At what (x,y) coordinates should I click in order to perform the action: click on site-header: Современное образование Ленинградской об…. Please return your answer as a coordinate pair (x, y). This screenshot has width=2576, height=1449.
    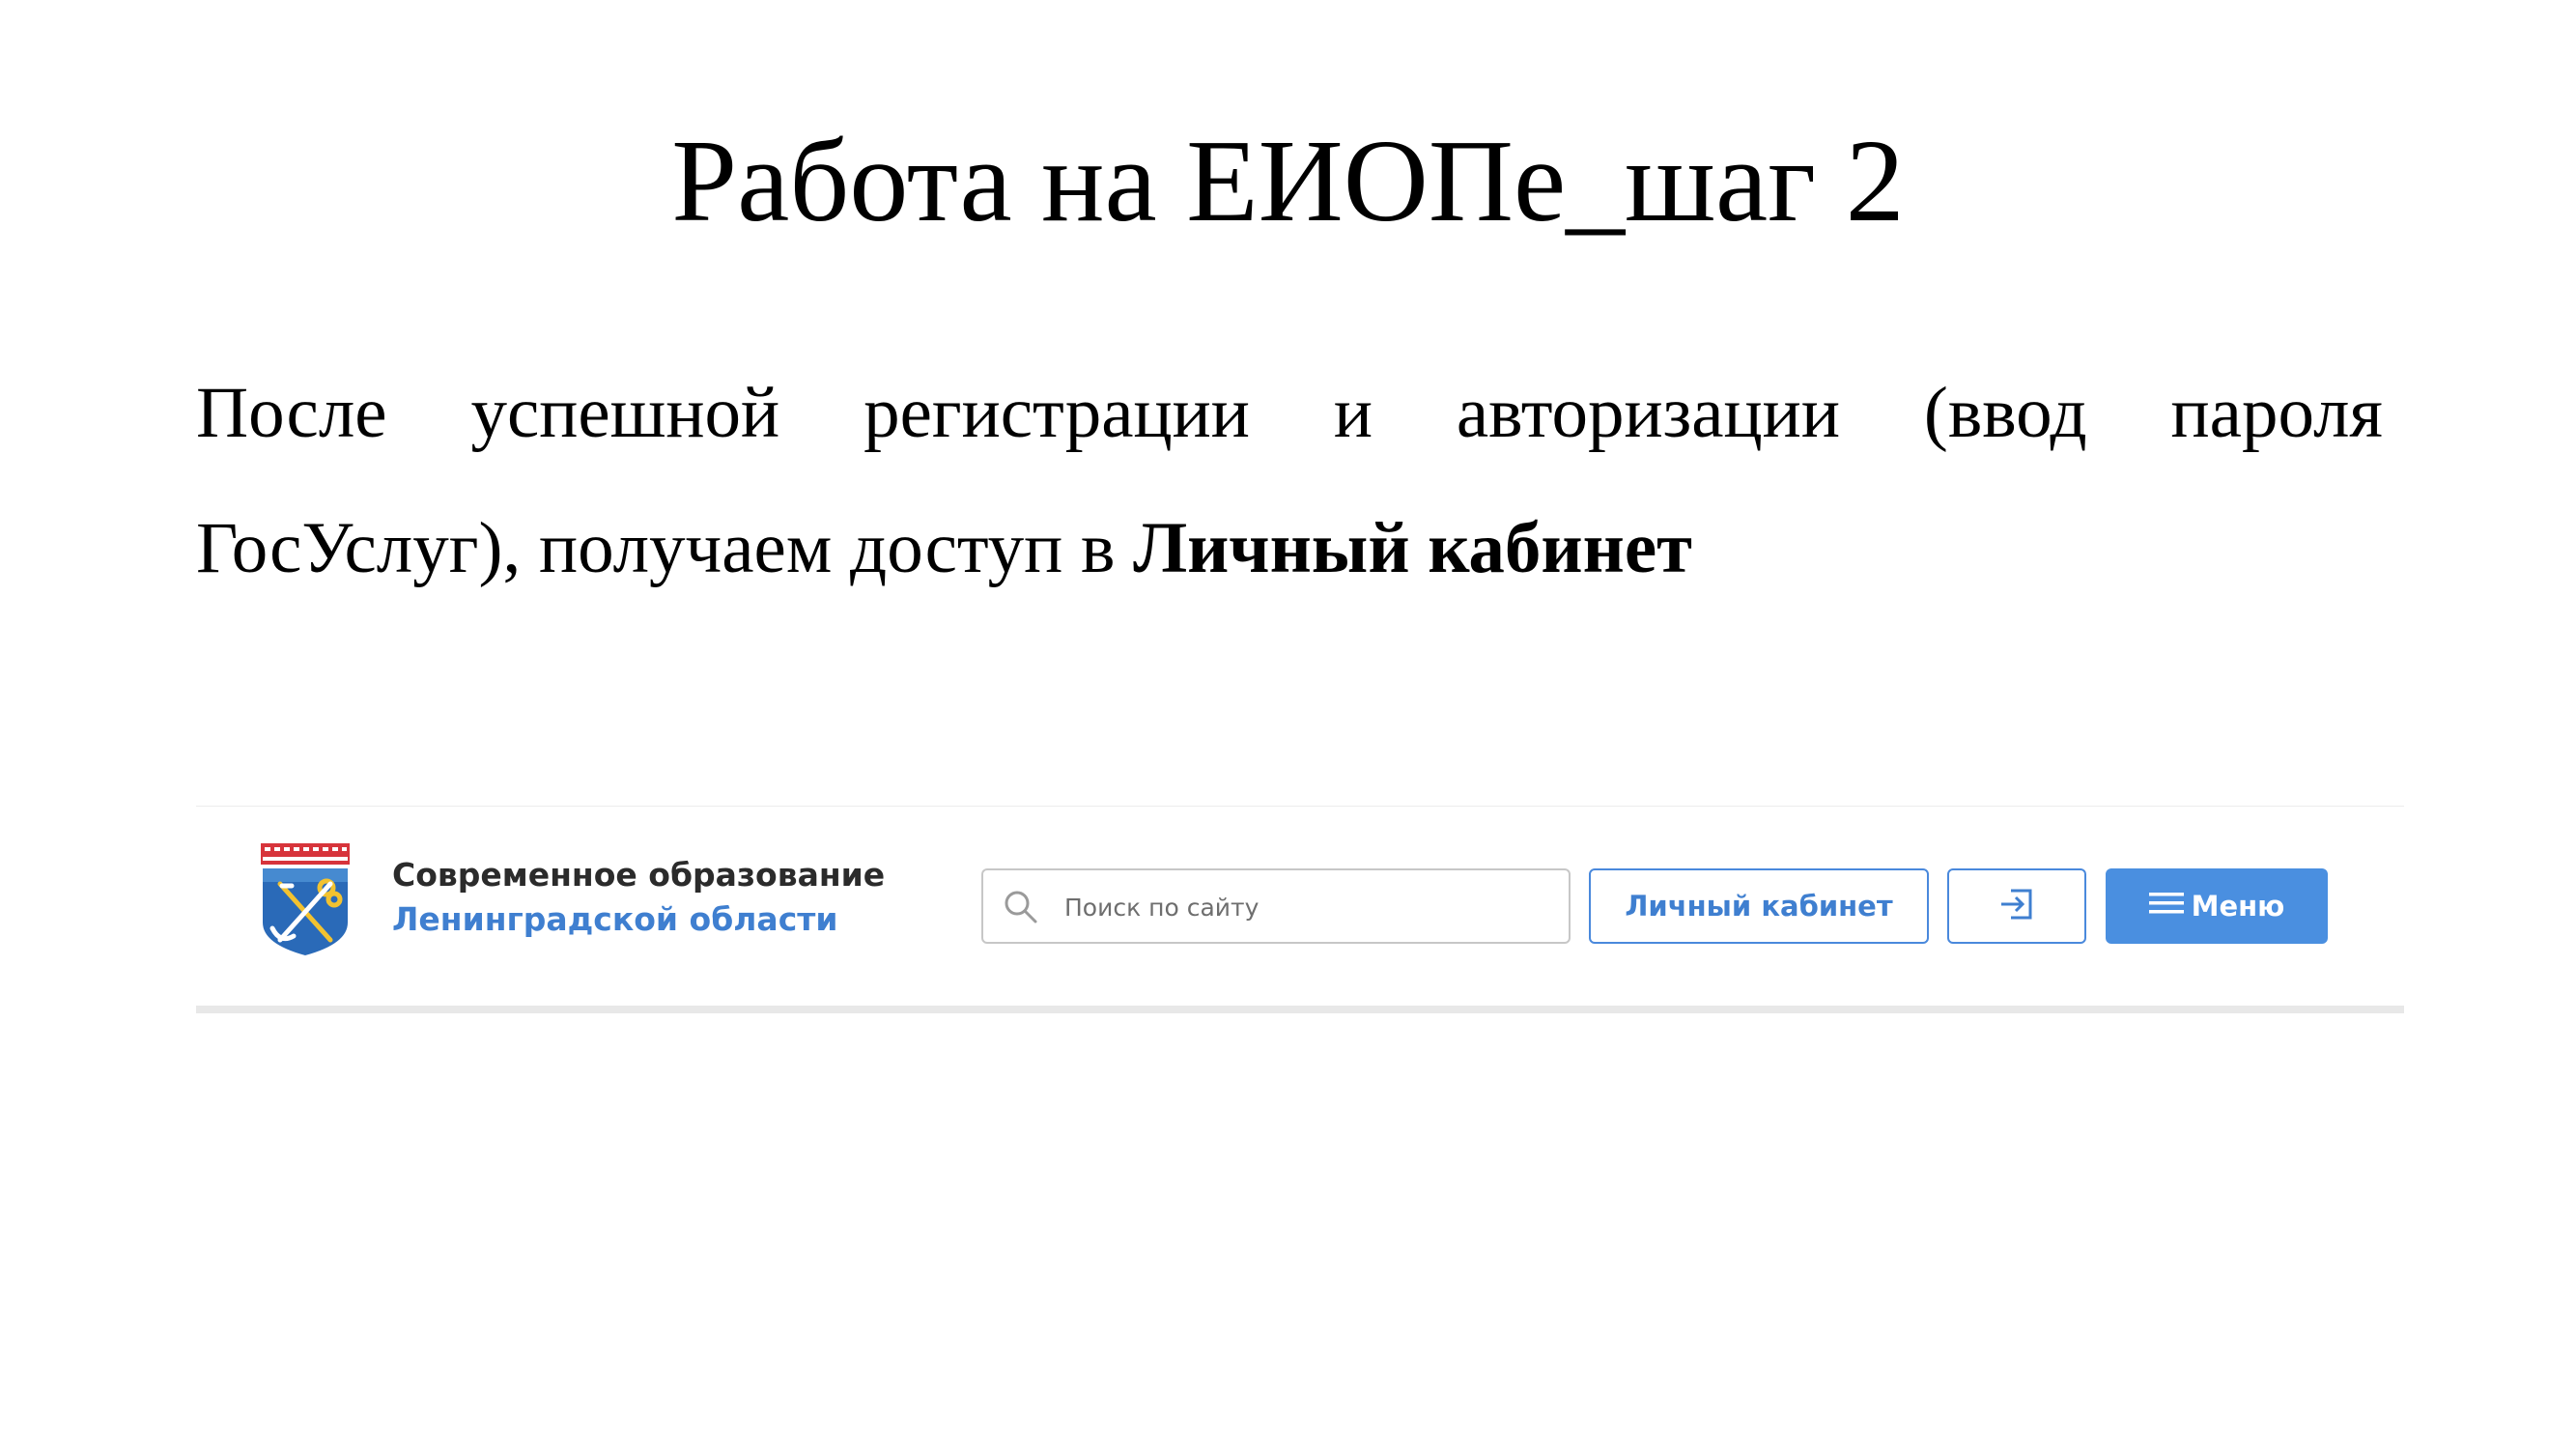
    Looking at the image, I should click on (1300, 907).